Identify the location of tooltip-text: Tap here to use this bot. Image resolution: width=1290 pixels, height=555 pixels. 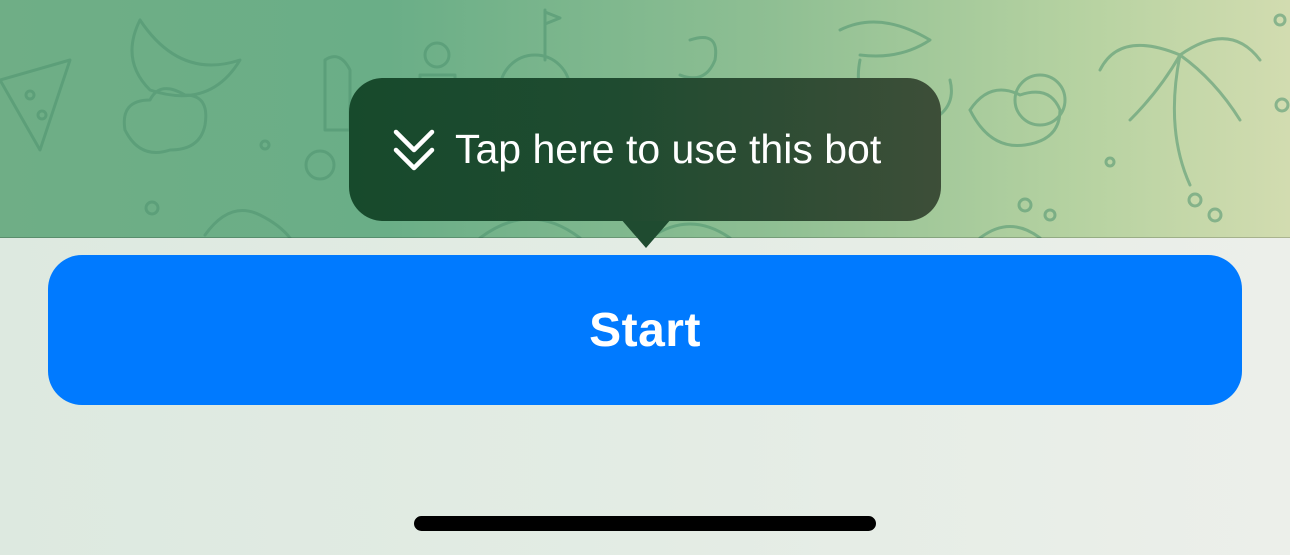
(668, 149).